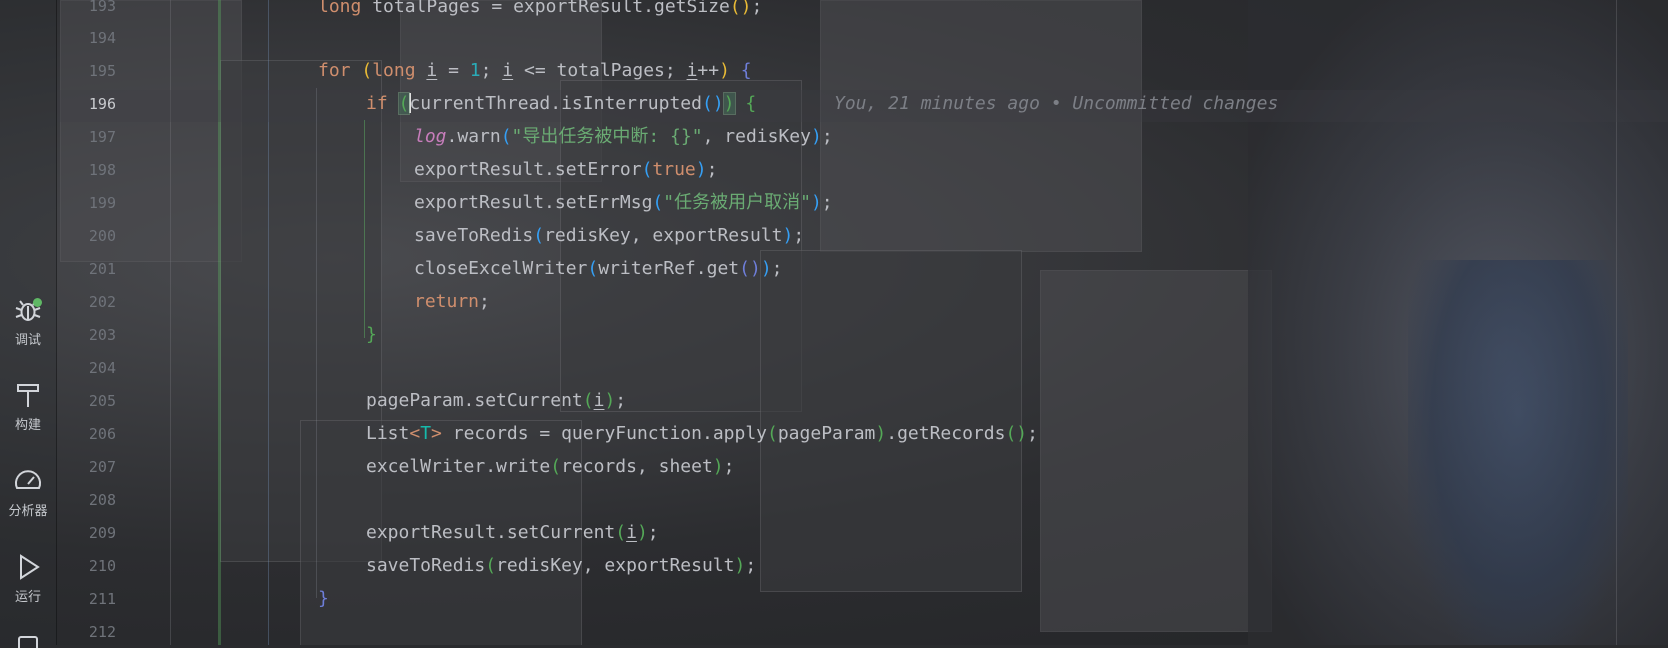 Image resolution: width=1668 pixels, height=648 pixels. I want to click on method: .getRecords, so click(946, 433).